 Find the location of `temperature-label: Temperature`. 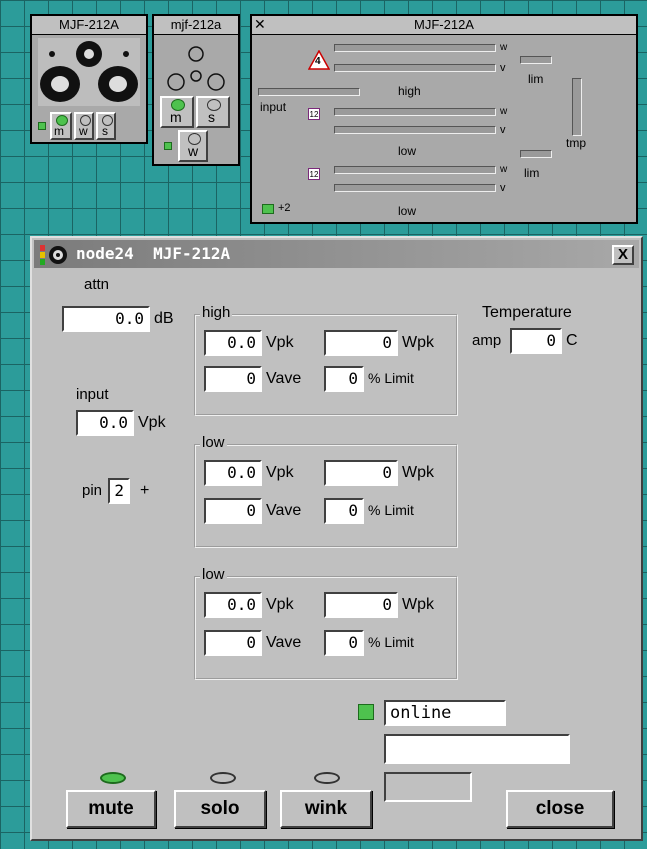

temperature-label: Temperature is located at coordinates (527, 312).